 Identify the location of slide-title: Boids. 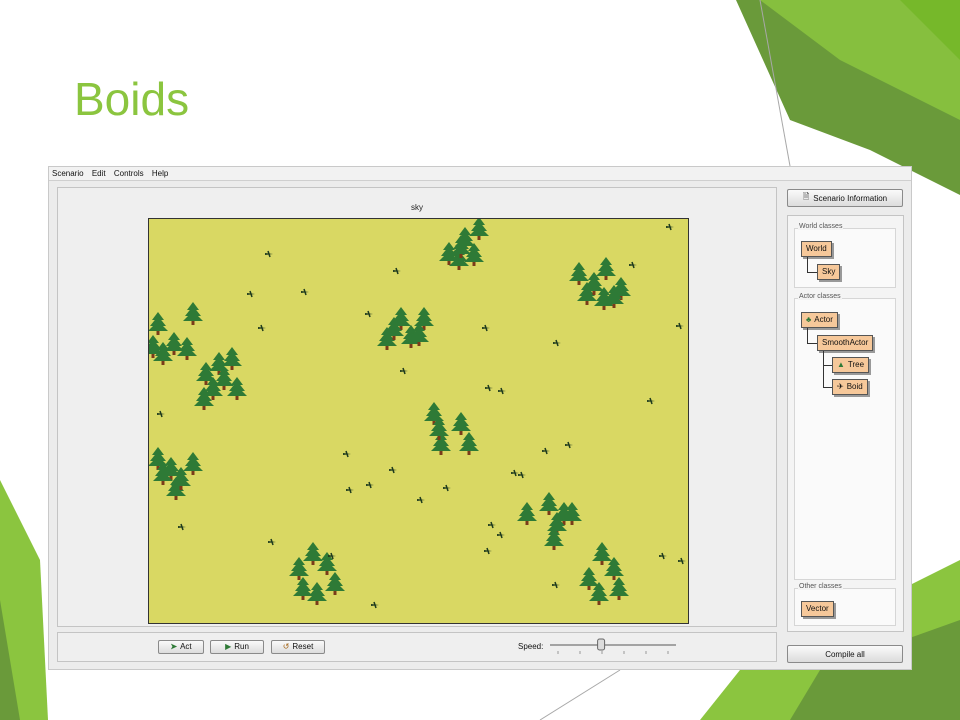
(132, 99).